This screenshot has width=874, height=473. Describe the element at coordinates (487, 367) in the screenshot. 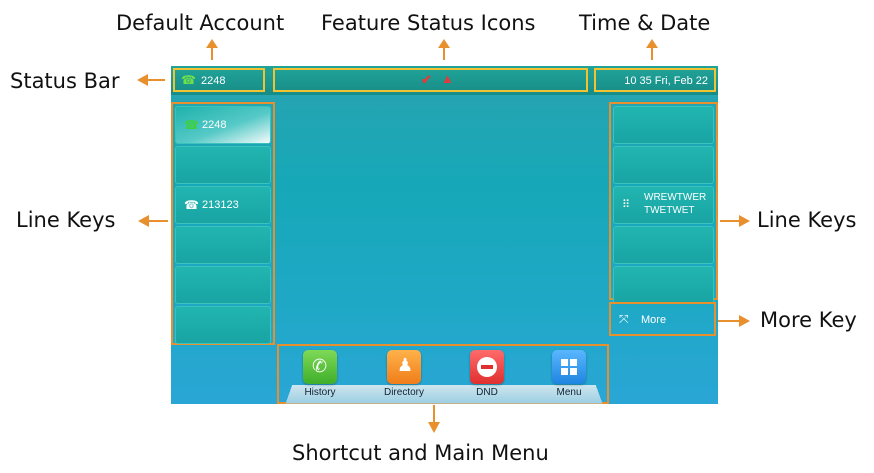

I see `dnd-icon` at that location.